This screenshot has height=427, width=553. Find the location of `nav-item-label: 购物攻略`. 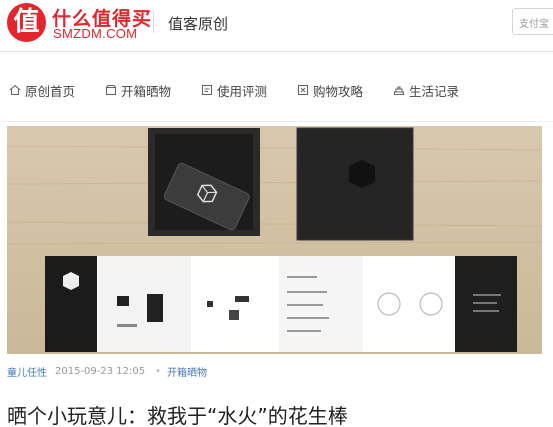

nav-item-label: 购物攻略 is located at coordinates (338, 91).